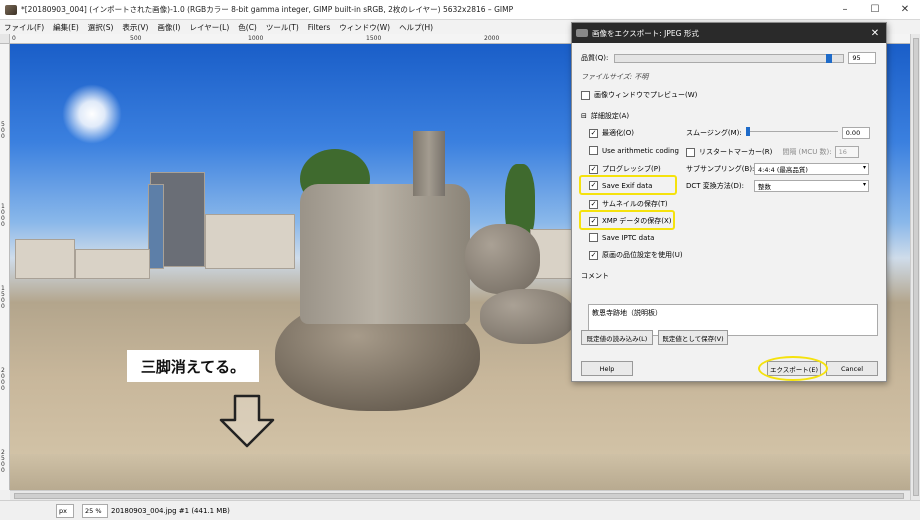 This screenshot has width=920, height=520. What do you see at coordinates (646, 95) in the screenshot?
I see `preview-label: 画像ウィンドウでプレビュー(W)` at bounding box center [646, 95].